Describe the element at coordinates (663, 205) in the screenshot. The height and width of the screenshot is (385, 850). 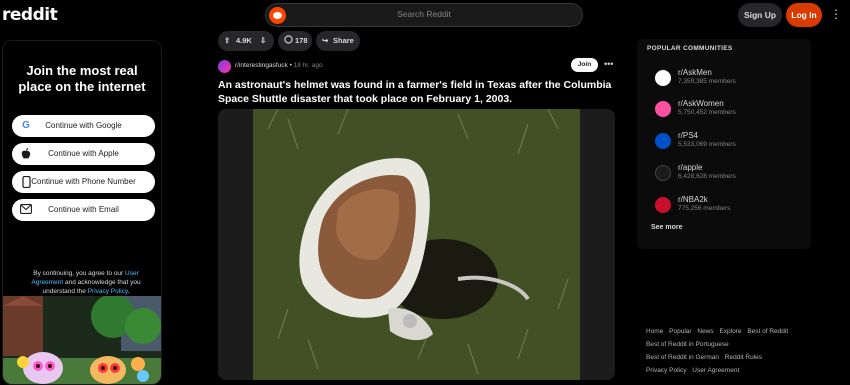
I see `nba2k-icon` at that location.